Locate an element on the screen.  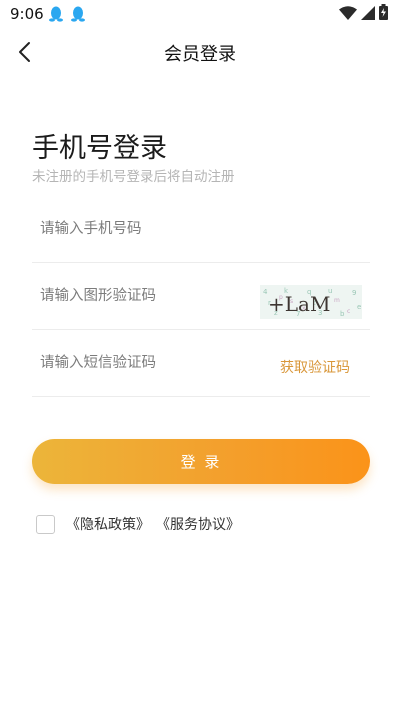
status-icons is located at coordinates (363, 14).